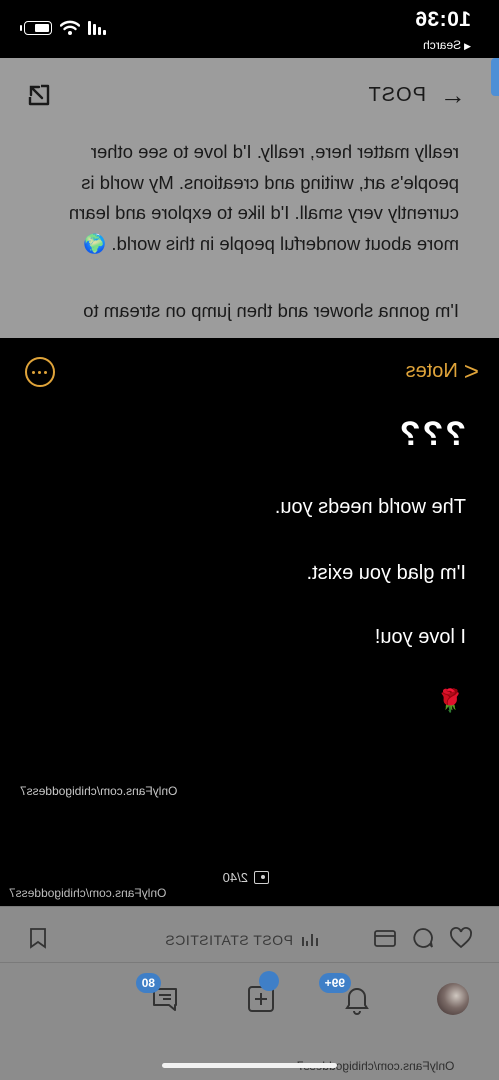 The height and width of the screenshot is (1080, 499). What do you see at coordinates (453, 95) in the screenshot?
I see `back-arrow-icon: ←` at bounding box center [453, 95].